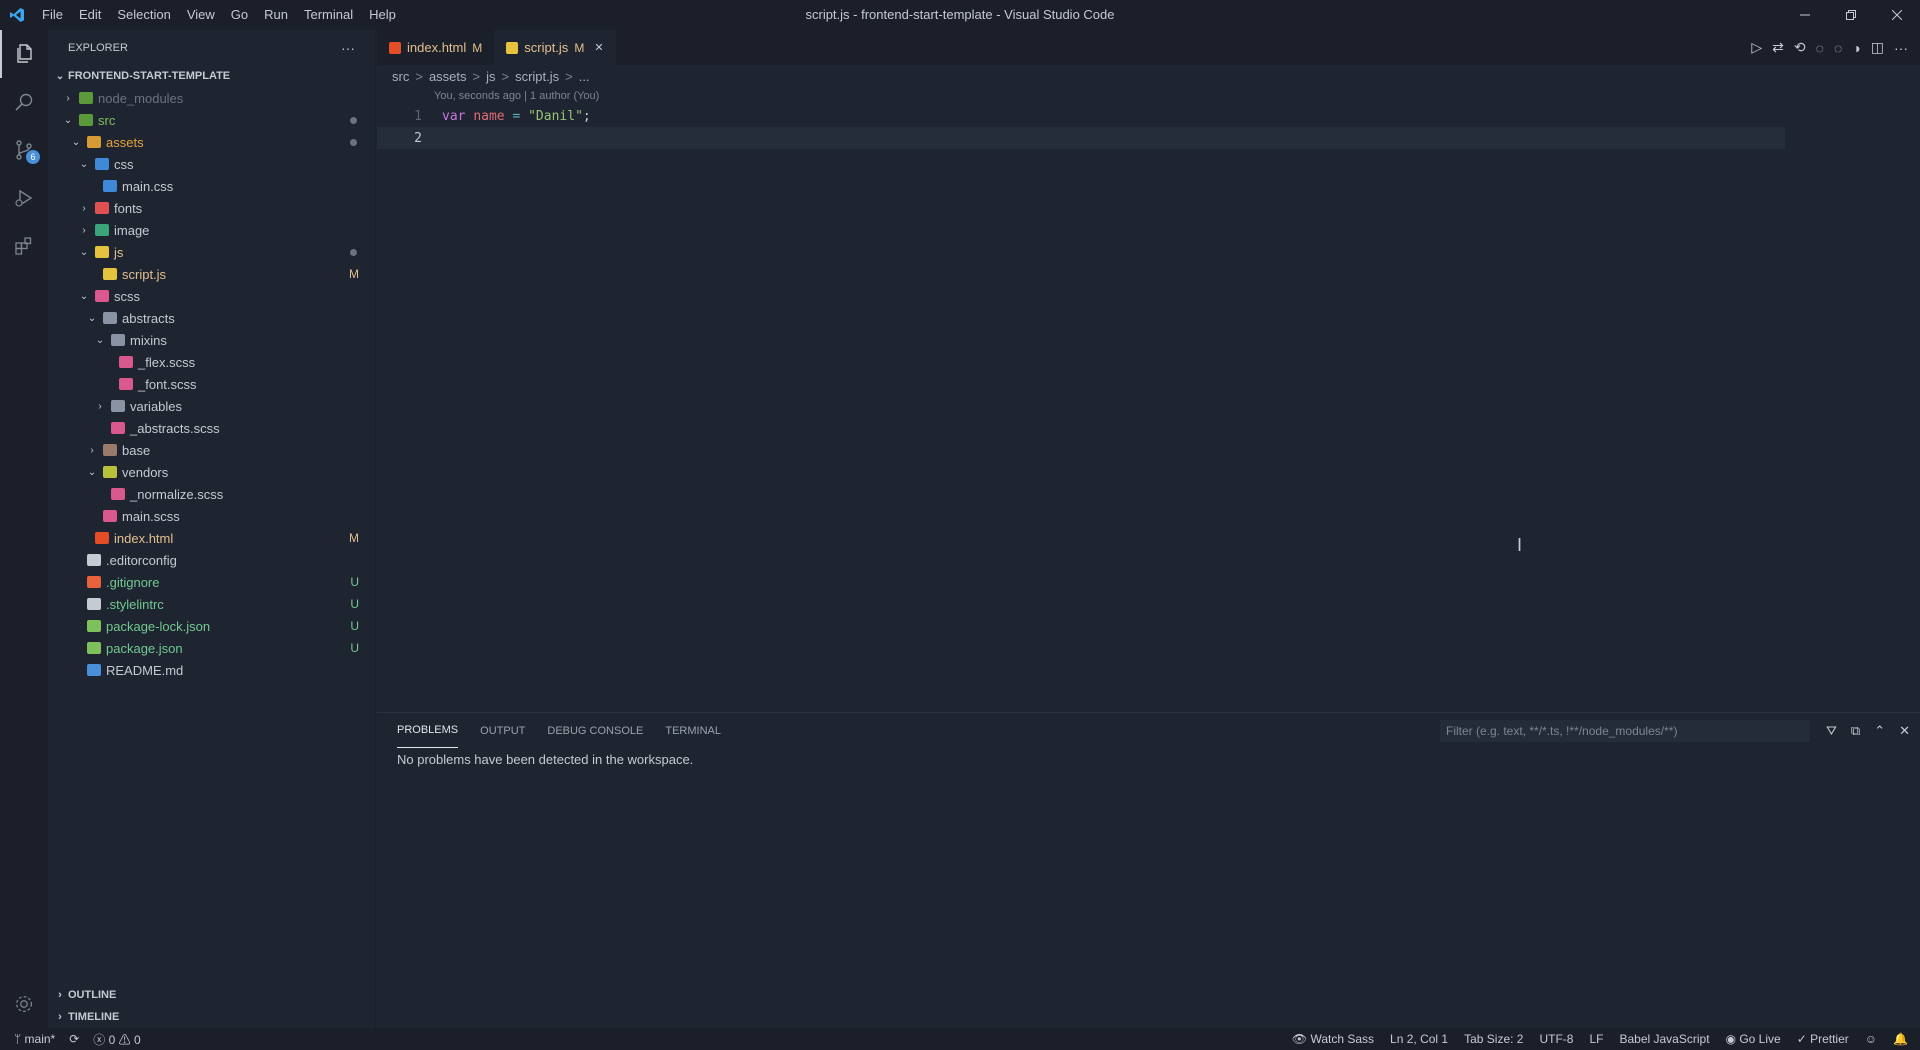 Image resolution: width=1920 pixels, height=1050 pixels. What do you see at coordinates (60, 1017) in the screenshot?
I see `chevron-right-icon: ›` at bounding box center [60, 1017].